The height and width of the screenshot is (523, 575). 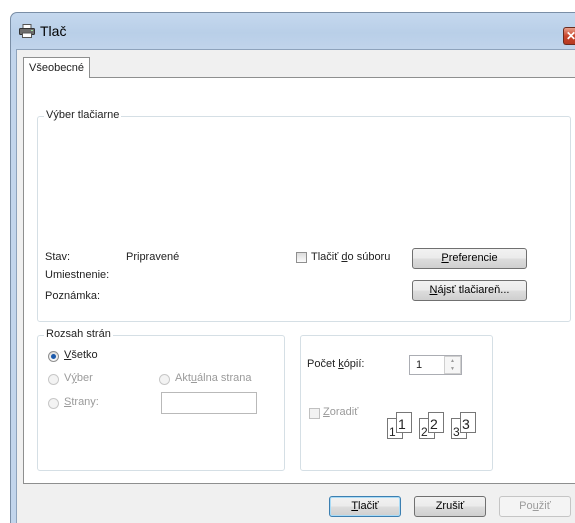 I want to click on apply-button: Použiť, so click(x=535, y=506).